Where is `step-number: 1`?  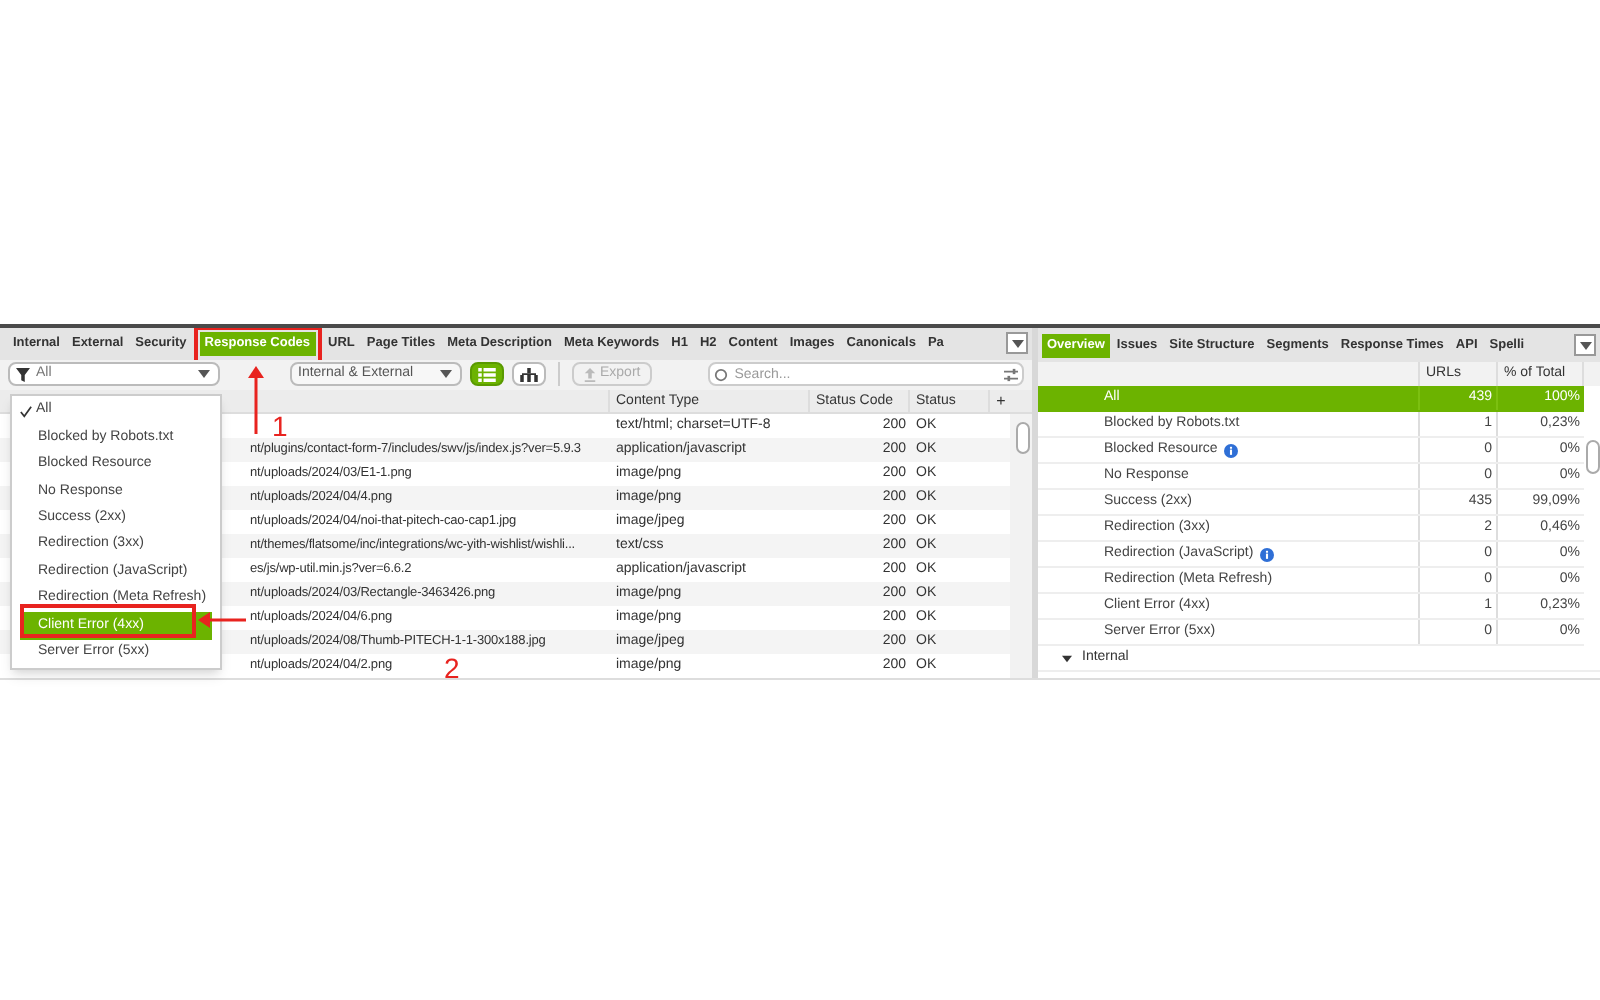
step-number: 1 is located at coordinates (280, 426).